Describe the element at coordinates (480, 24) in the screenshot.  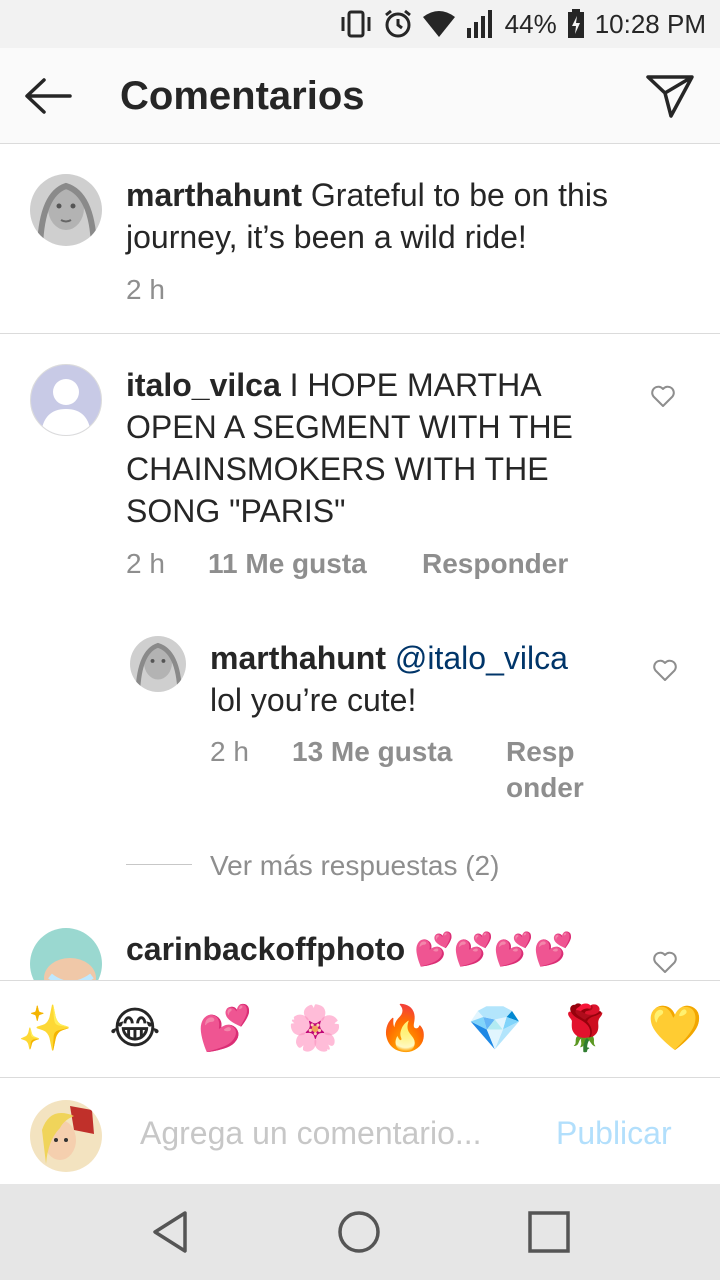
I see `signal-icon` at that location.